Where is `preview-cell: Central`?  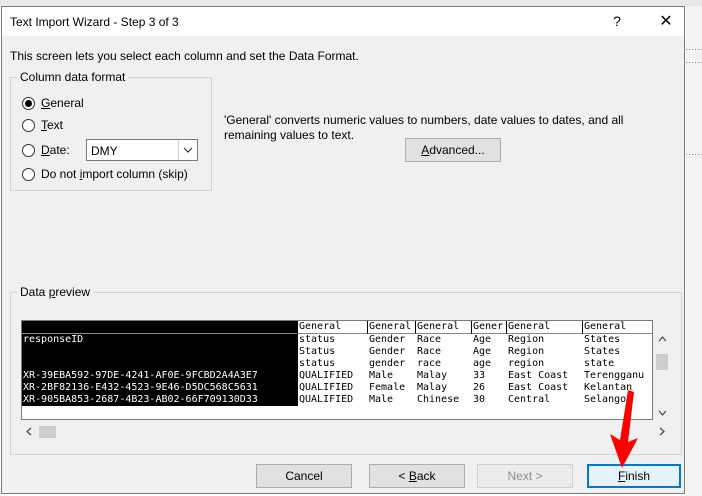 preview-cell: Central is located at coordinates (529, 399).